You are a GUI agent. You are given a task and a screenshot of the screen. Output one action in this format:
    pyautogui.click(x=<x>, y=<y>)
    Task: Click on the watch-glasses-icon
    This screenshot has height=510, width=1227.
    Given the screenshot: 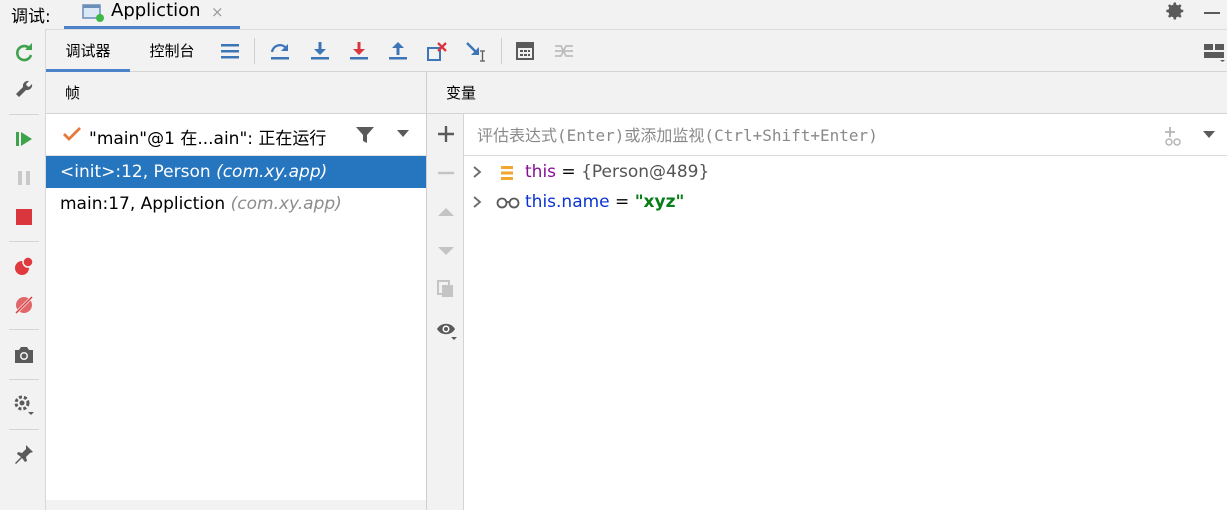 What is the action you would take?
    pyautogui.click(x=508, y=202)
    